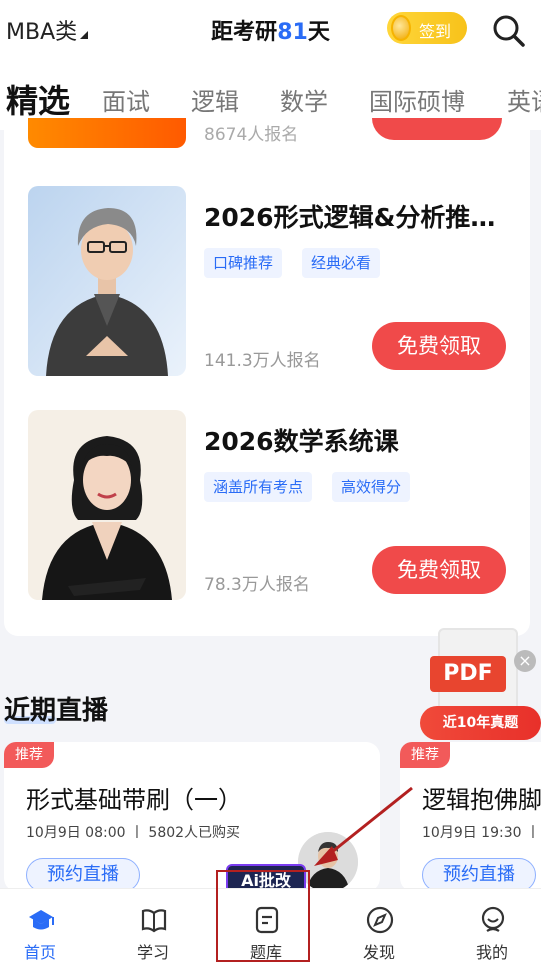 The image size is (541, 962). I want to click on previous-course-enroll: 8674人报名, so click(251, 135).